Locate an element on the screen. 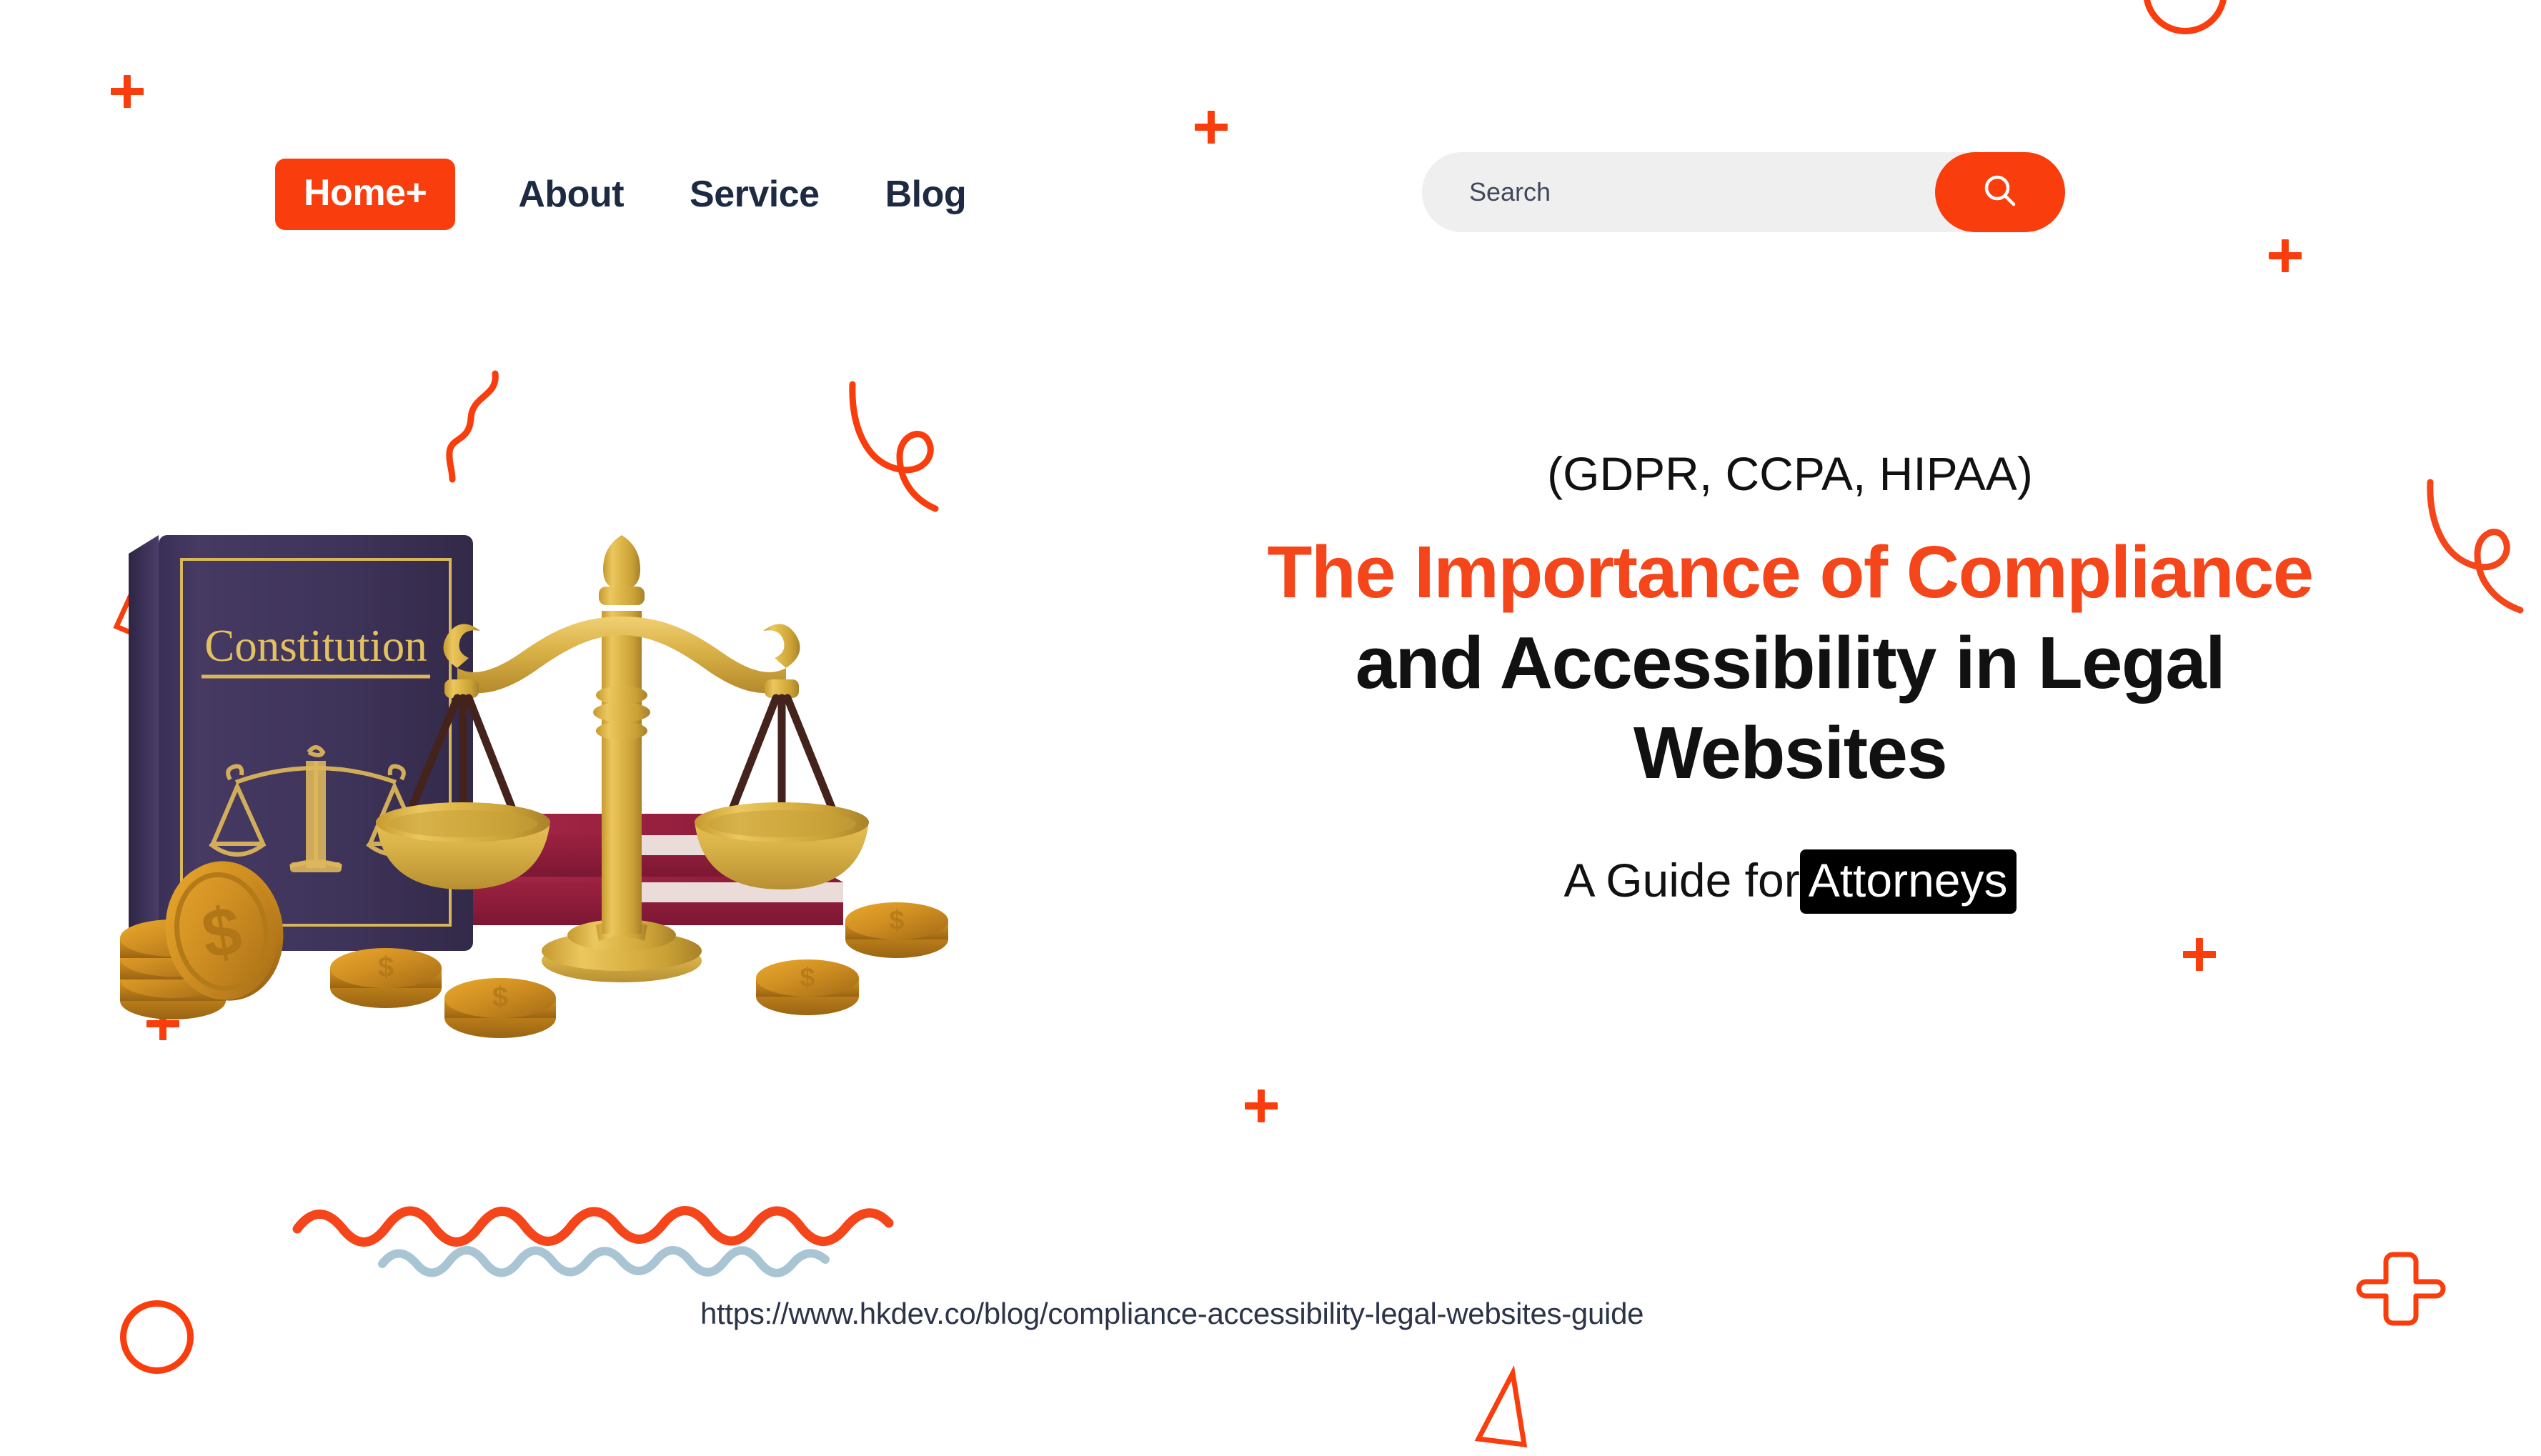 The height and width of the screenshot is (1456, 2541). squiggle-loop-left-decoration is located at coordinates (918, 460).